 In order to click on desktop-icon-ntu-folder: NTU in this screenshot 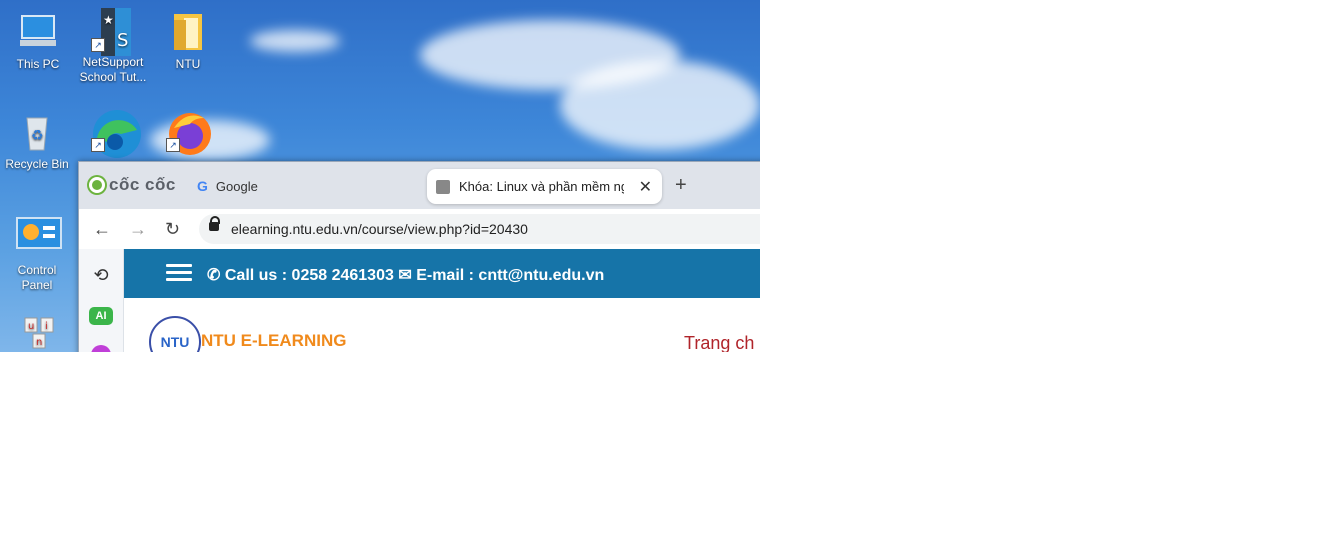, I will do `click(188, 41)`.